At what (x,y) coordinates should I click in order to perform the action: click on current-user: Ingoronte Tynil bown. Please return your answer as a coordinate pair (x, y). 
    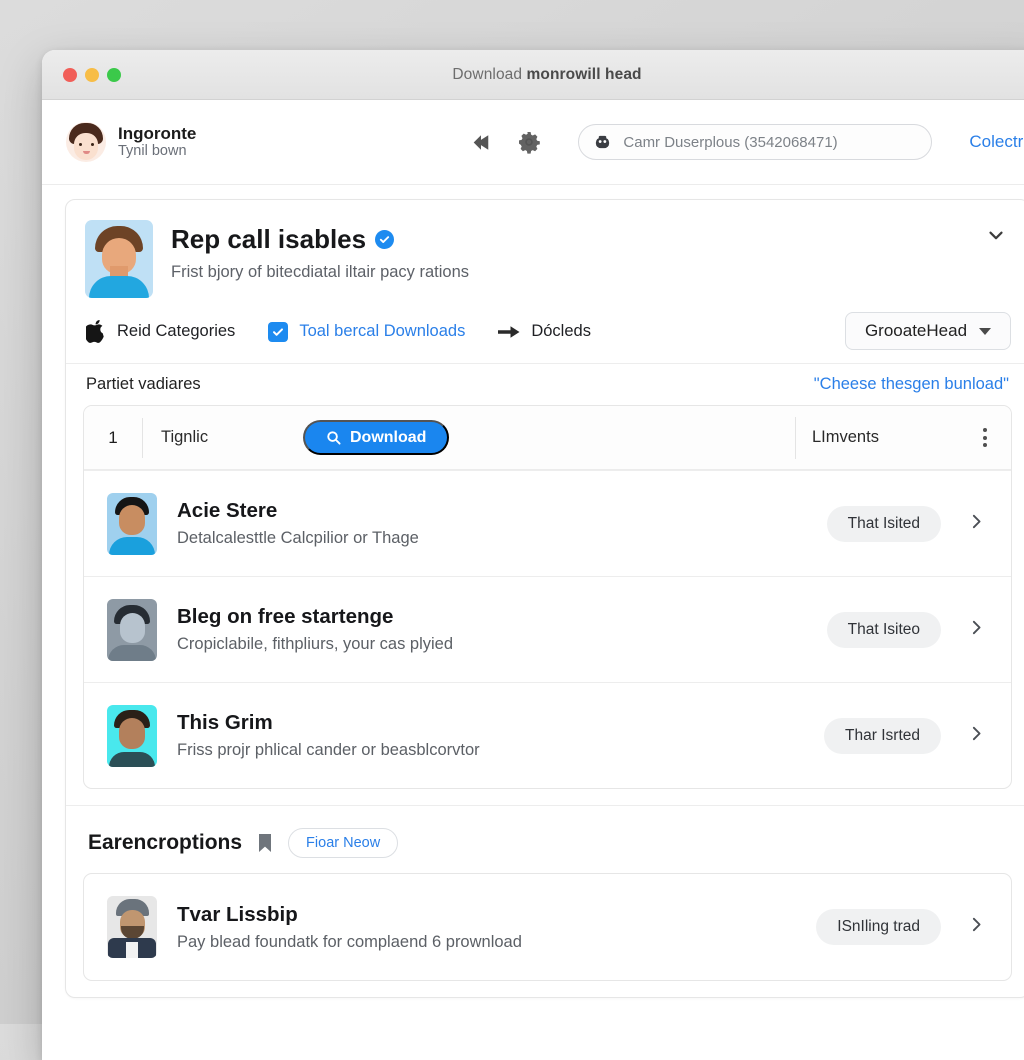
    Looking at the image, I should click on (131, 142).